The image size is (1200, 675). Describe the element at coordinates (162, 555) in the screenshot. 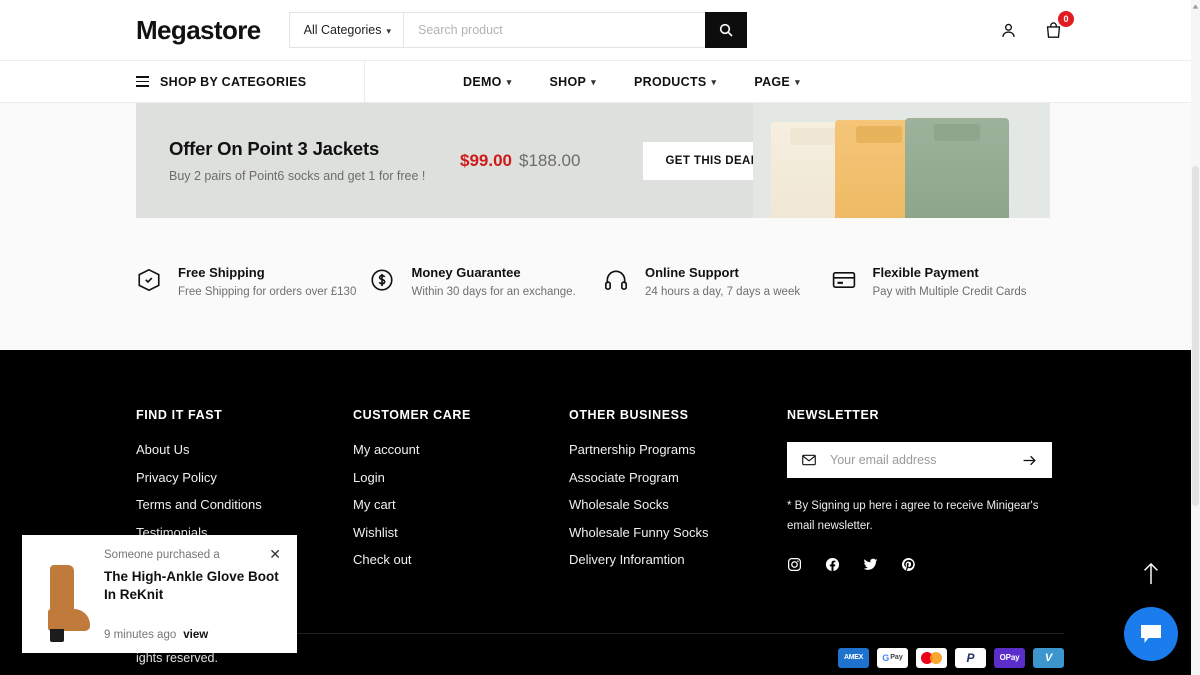

I see `purchase-kicker: Someone purchased a` at that location.